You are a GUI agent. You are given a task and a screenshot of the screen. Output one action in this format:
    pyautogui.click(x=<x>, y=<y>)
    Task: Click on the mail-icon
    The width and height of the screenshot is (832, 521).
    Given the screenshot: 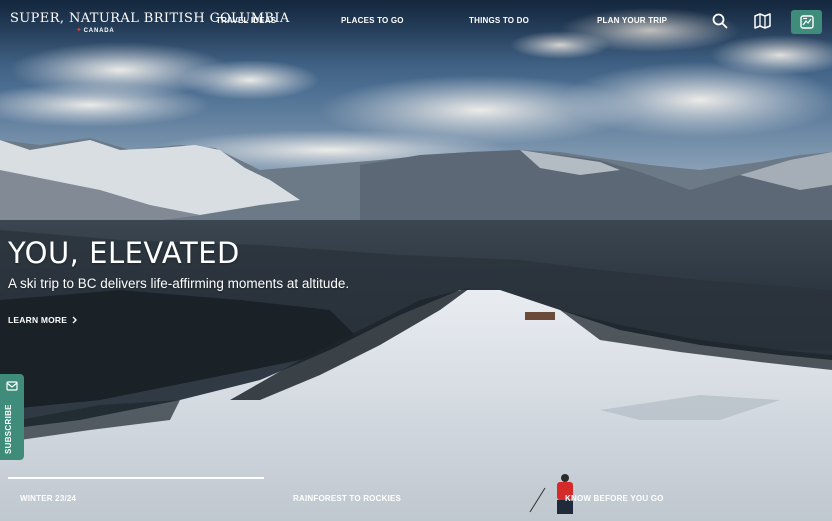 What is the action you would take?
    pyautogui.click(x=12, y=386)
    